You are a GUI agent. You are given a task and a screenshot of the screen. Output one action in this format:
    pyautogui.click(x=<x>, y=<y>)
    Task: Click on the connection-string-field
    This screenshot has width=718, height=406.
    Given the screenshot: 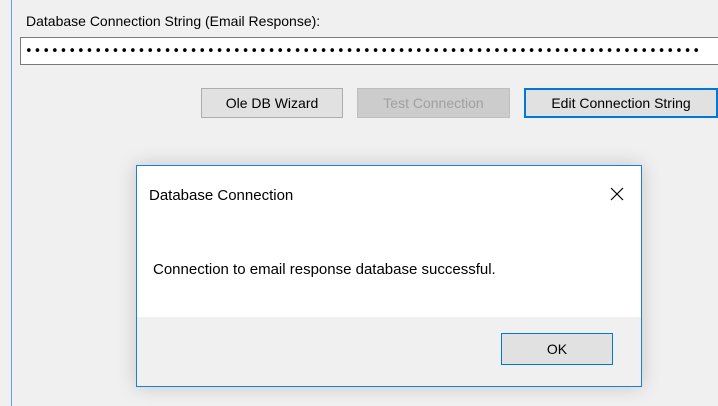 What is the action you would take?
    pyautogui.click(x=369, y=51)
    